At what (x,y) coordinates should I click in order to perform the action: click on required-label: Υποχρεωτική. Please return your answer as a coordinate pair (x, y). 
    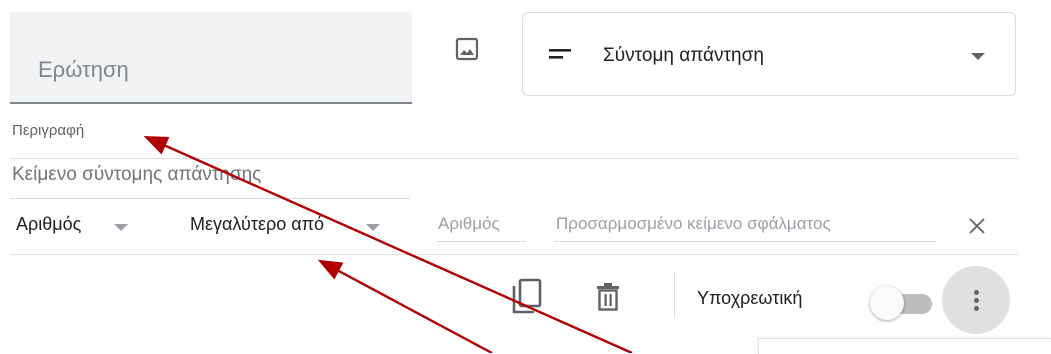
    Looking at the image, I should click on (750, 298).